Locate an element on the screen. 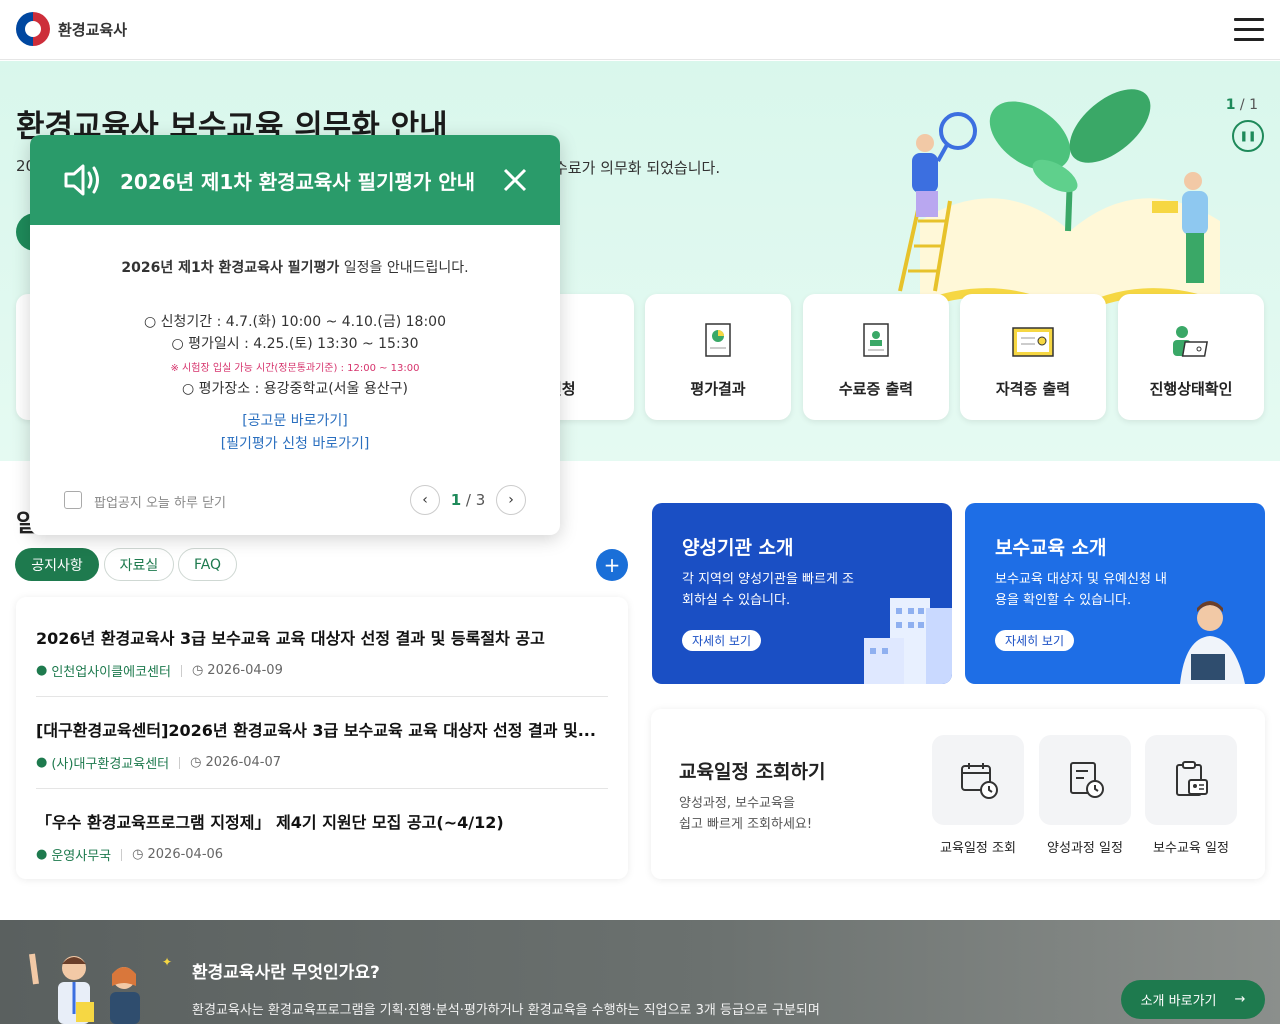  quick-label: 자격증 출력 is located at coordinates (1033, 389).